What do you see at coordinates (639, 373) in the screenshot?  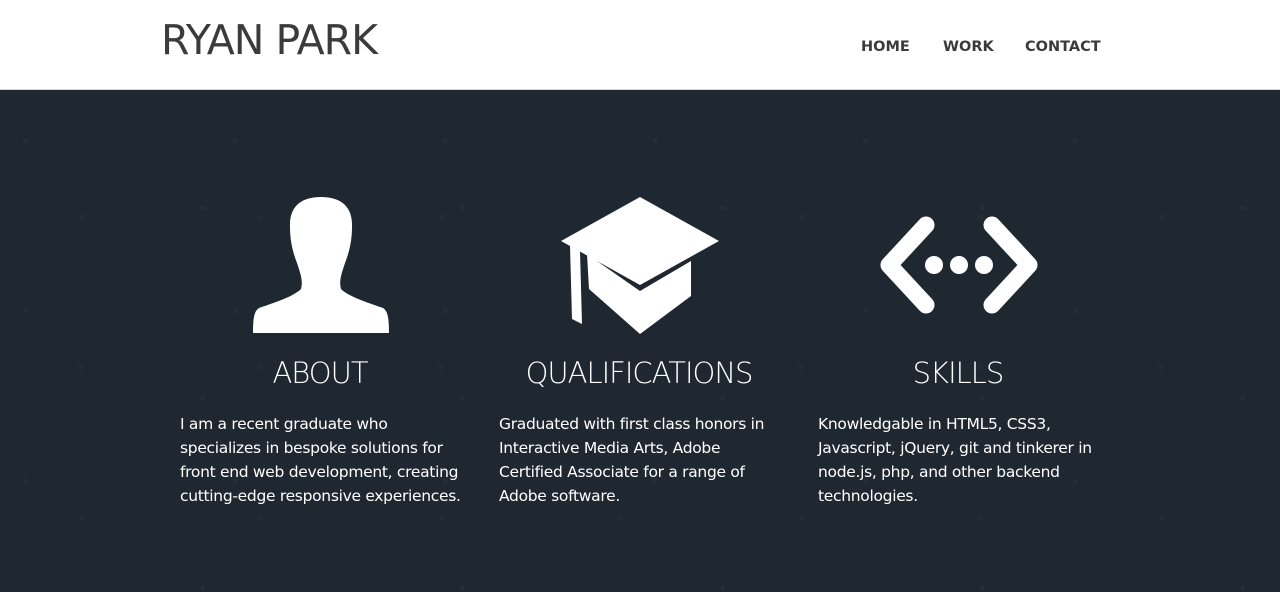 I see `qualifications-title: QUALIFICATIONS` at bounding box center [639, 373].